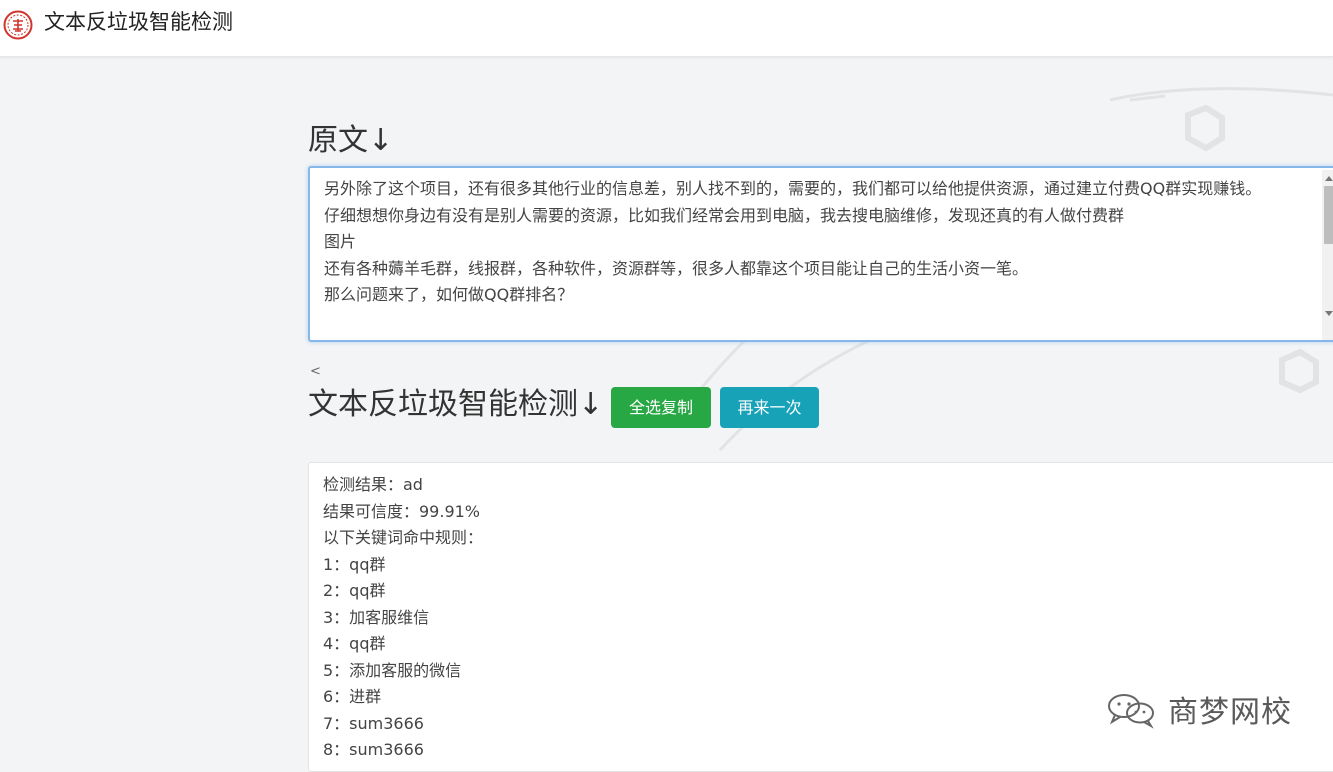 The width and height of the screenshot is (1333, 772). Describe the element at coordinates (769, 407) in the screenshot. I see `try-again-button: 再来一次` at that location.